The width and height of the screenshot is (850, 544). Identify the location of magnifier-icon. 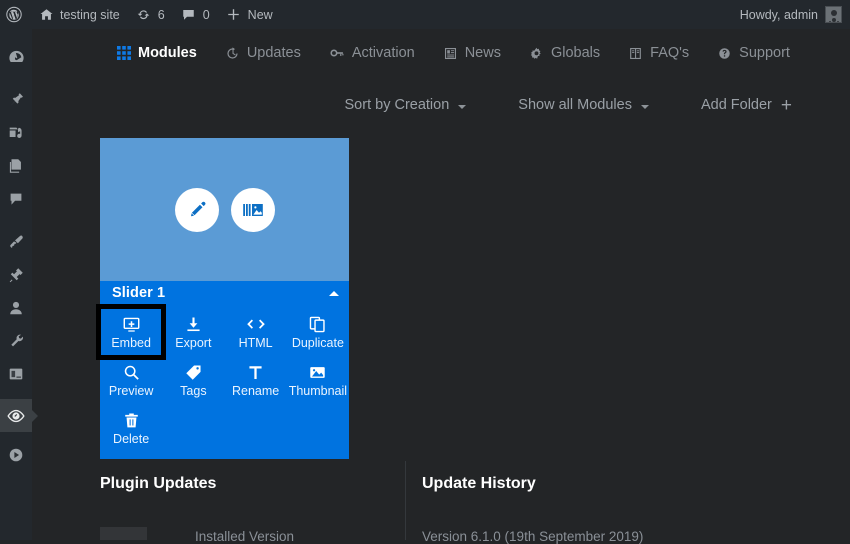
(131, 372).